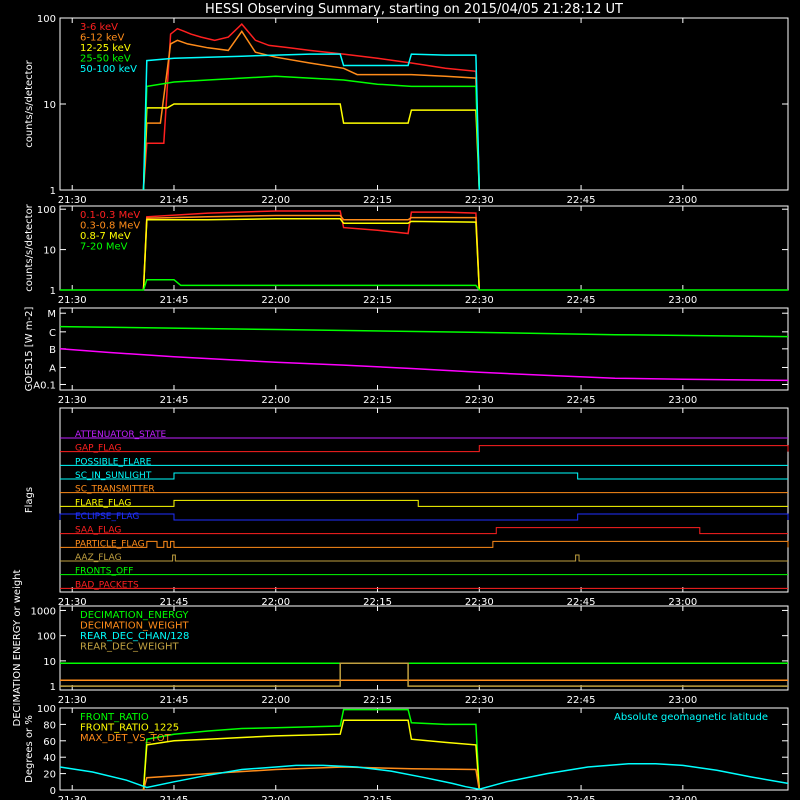 The width and height of the screenshot is (800, 800). I want to click on legend-entry: 25-50 keV, so click(105, 59).